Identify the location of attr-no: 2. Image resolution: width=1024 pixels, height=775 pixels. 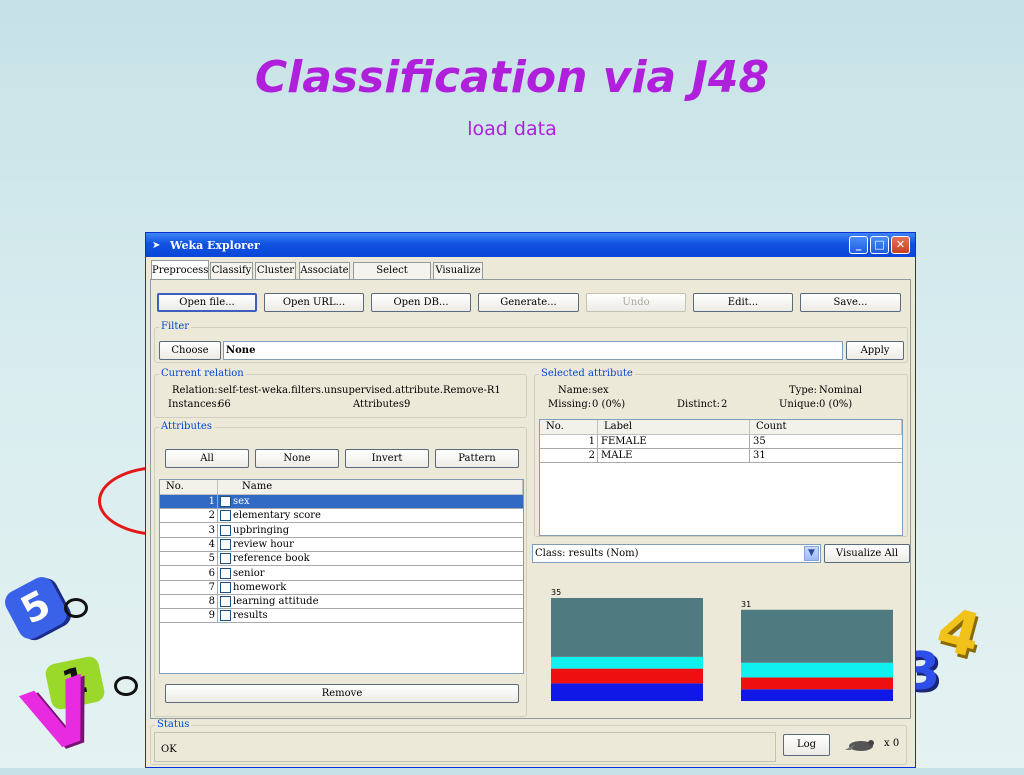
(189, 516).